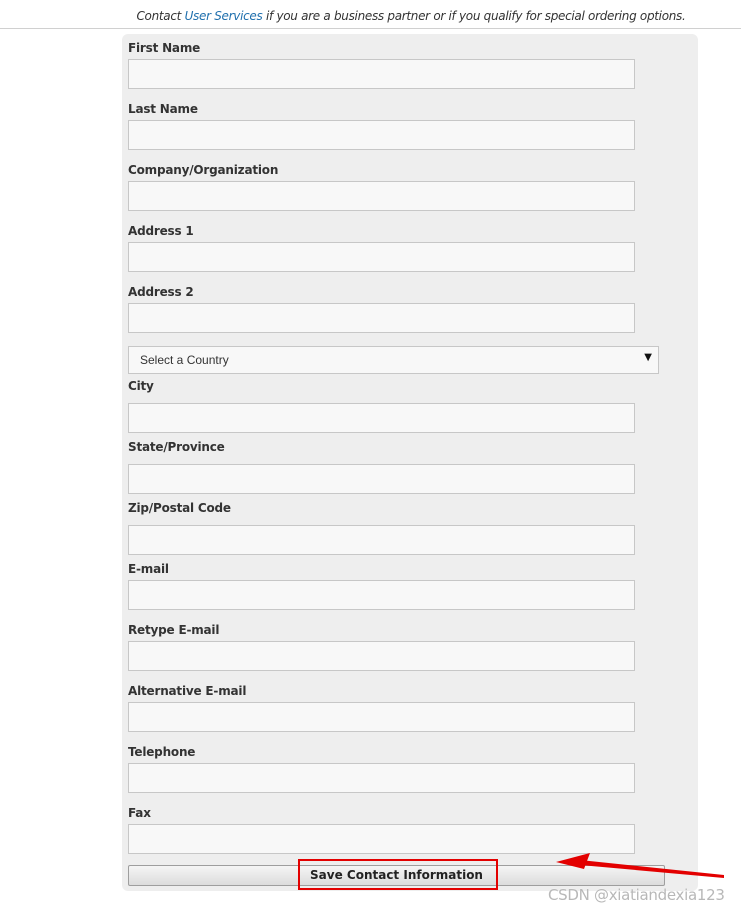 The height and width of the screenshot is (911, 741). I want to click on address1-input, so click(381, 257).